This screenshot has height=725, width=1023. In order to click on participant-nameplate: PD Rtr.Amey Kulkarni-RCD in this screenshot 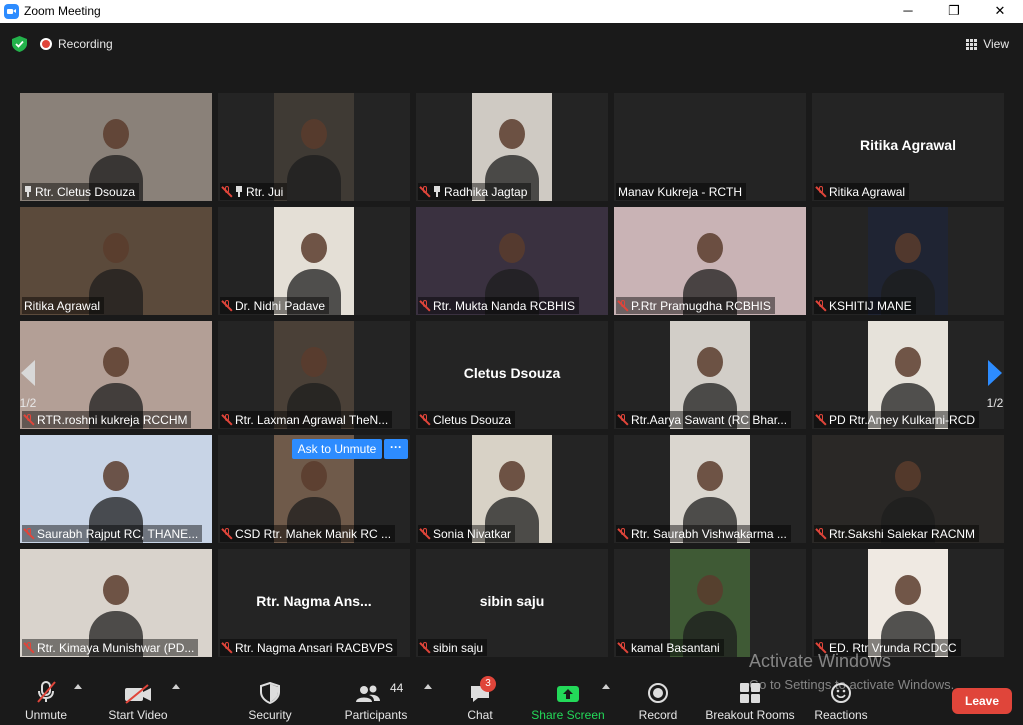, I will do `click(897, 419)`.